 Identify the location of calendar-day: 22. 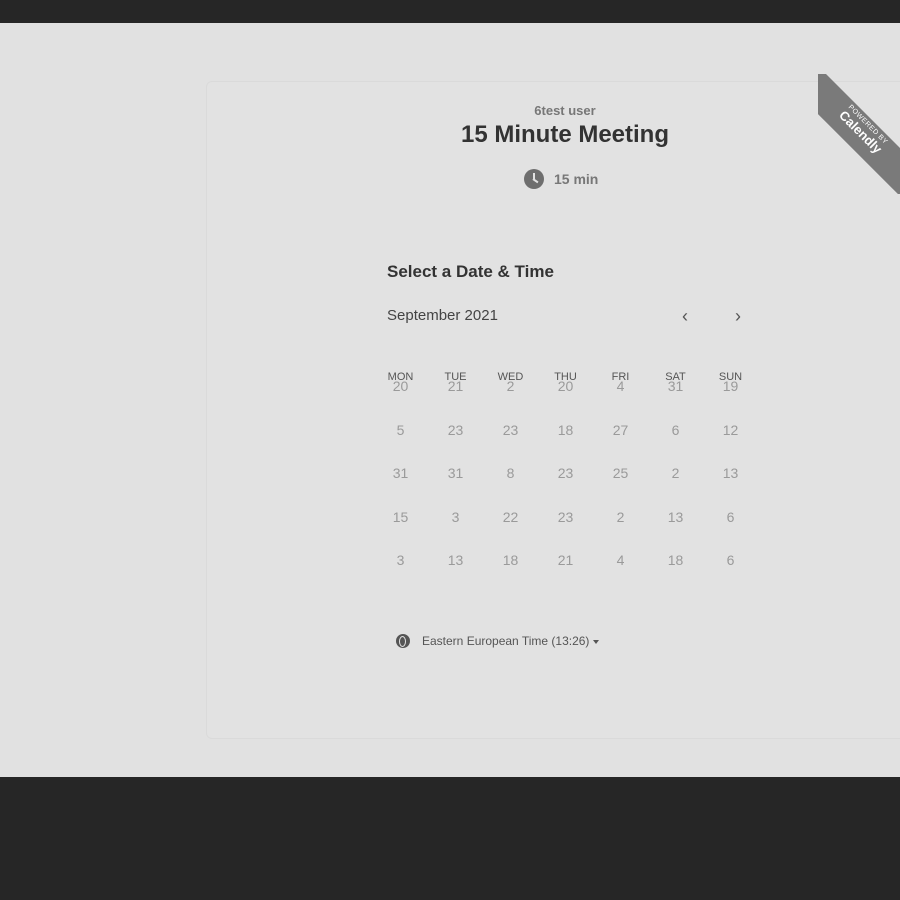
(510, 517).